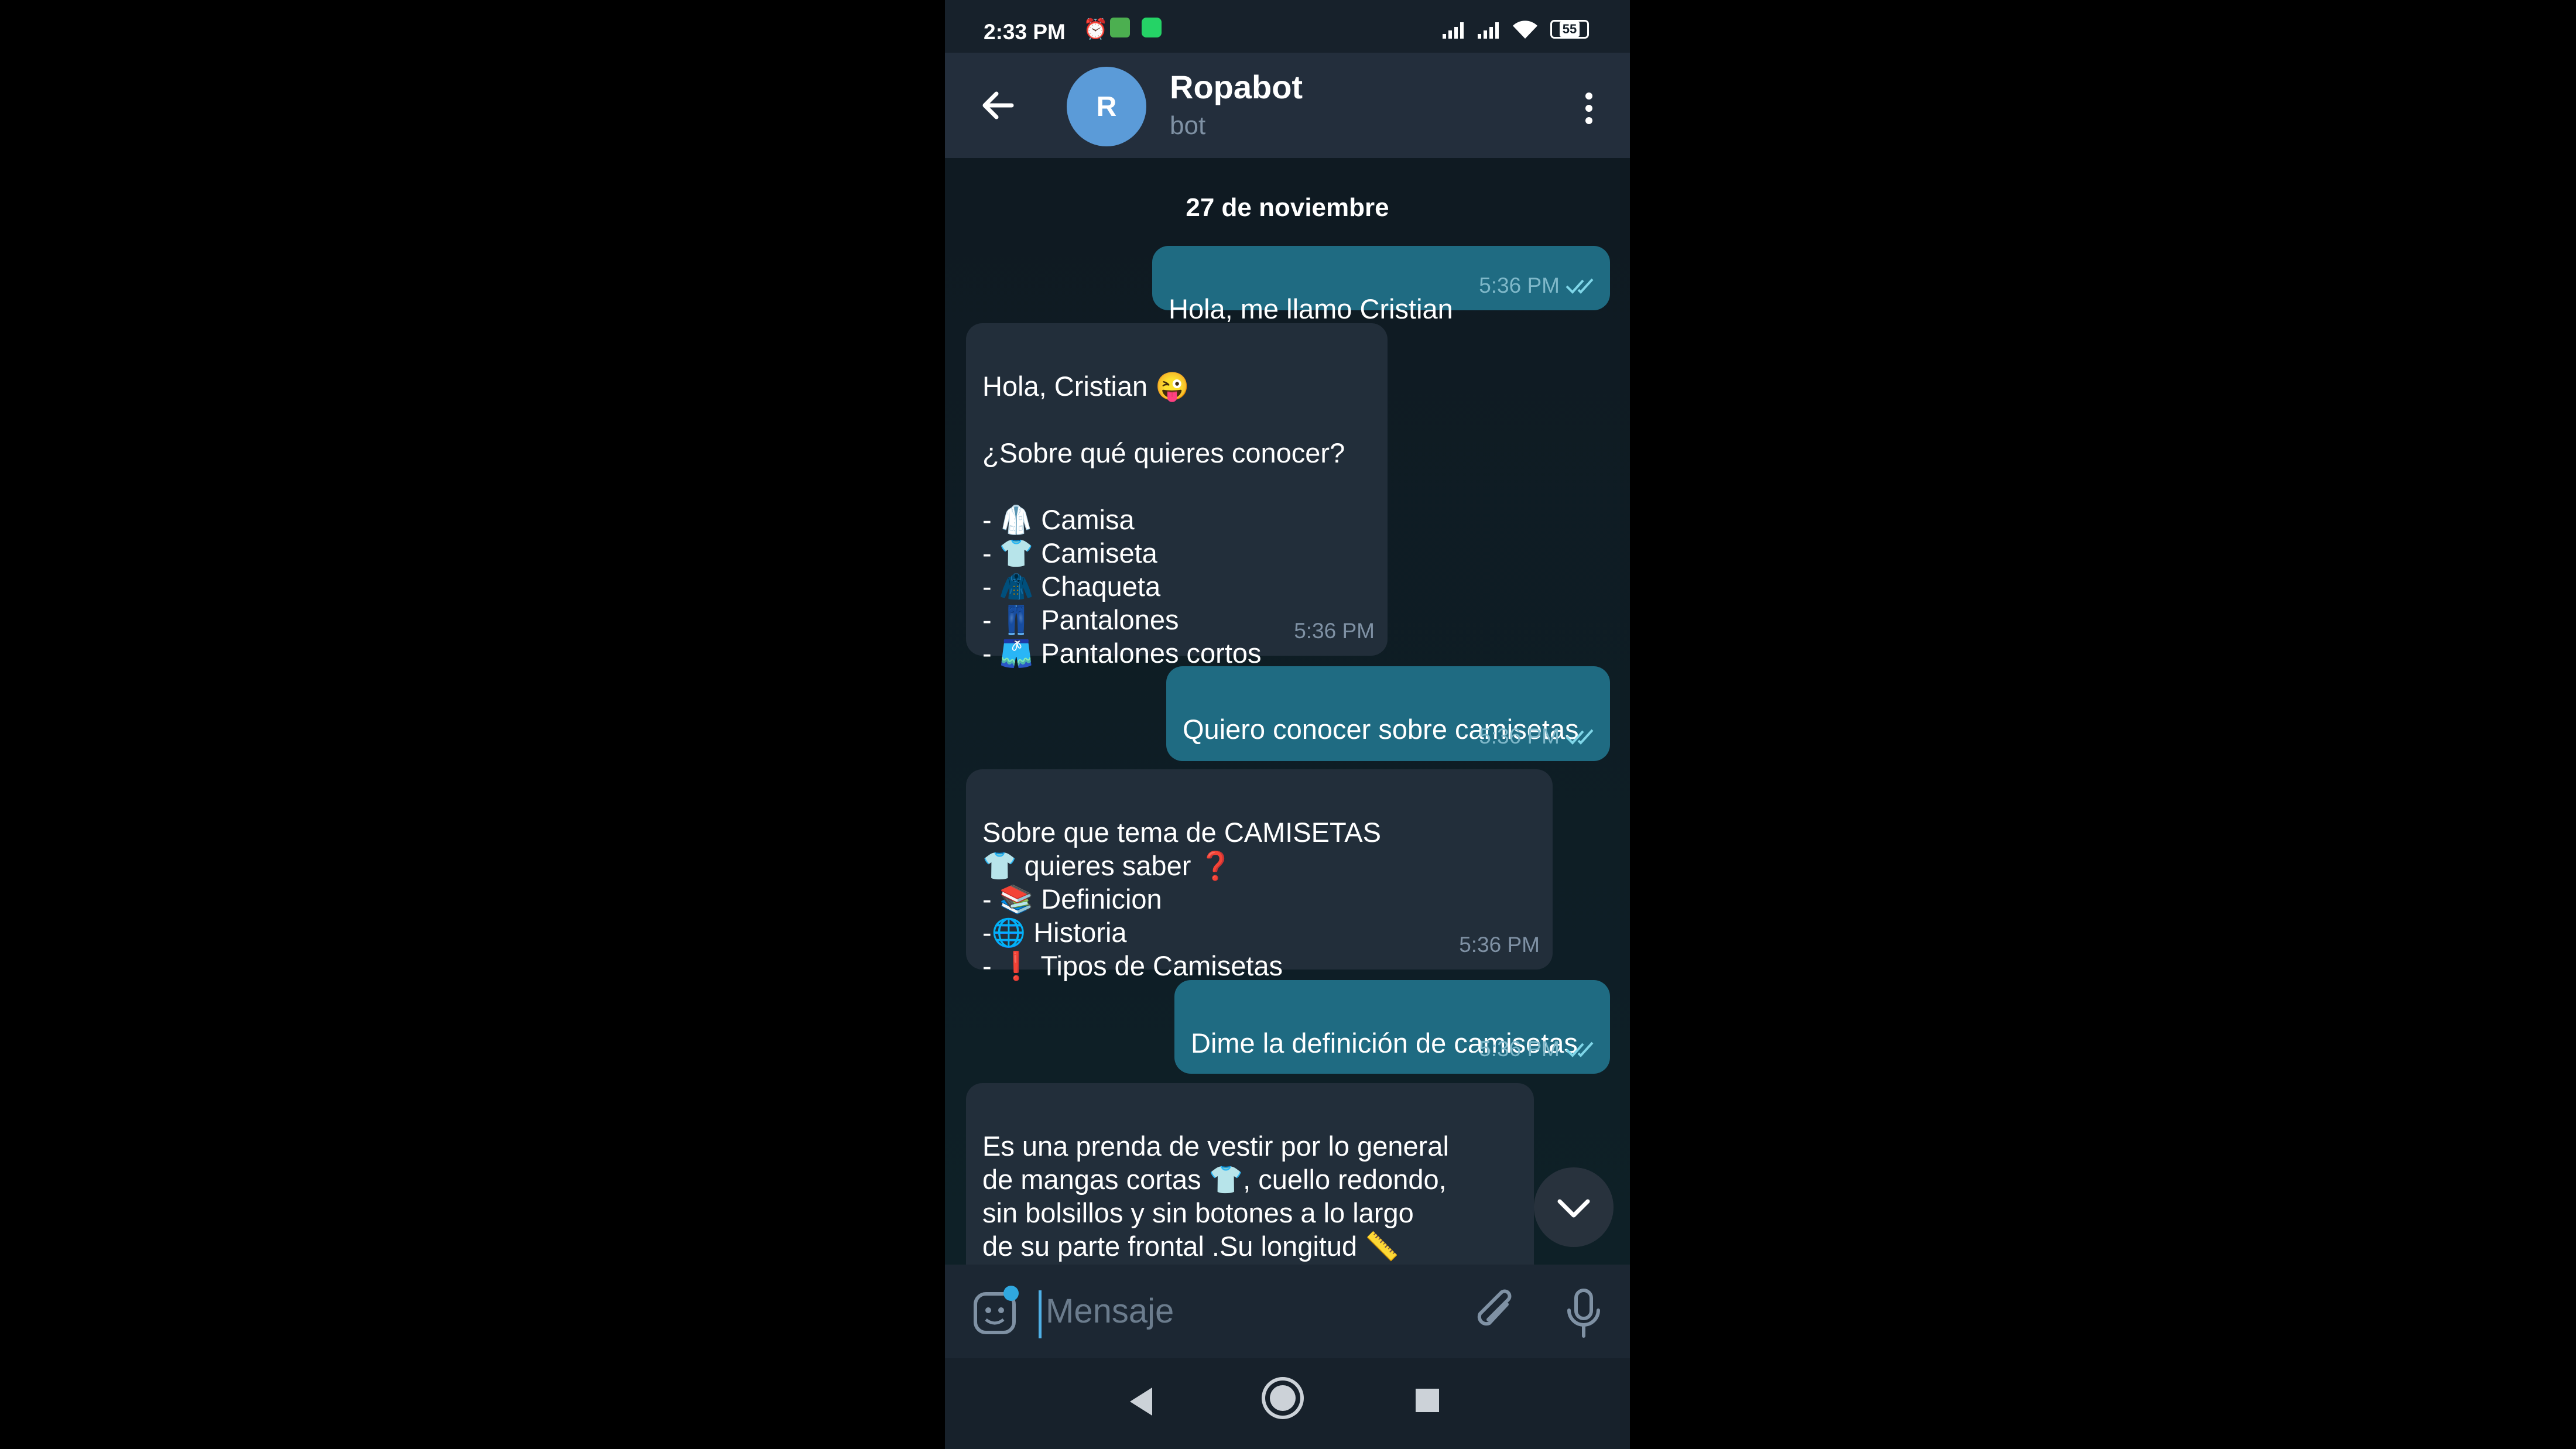 This screenshot has height=1449, width=2576. What do you see at coordinates (1525, 29) in the screenshot?
I see `wifi-icon` at bounding box center [1525, 29].